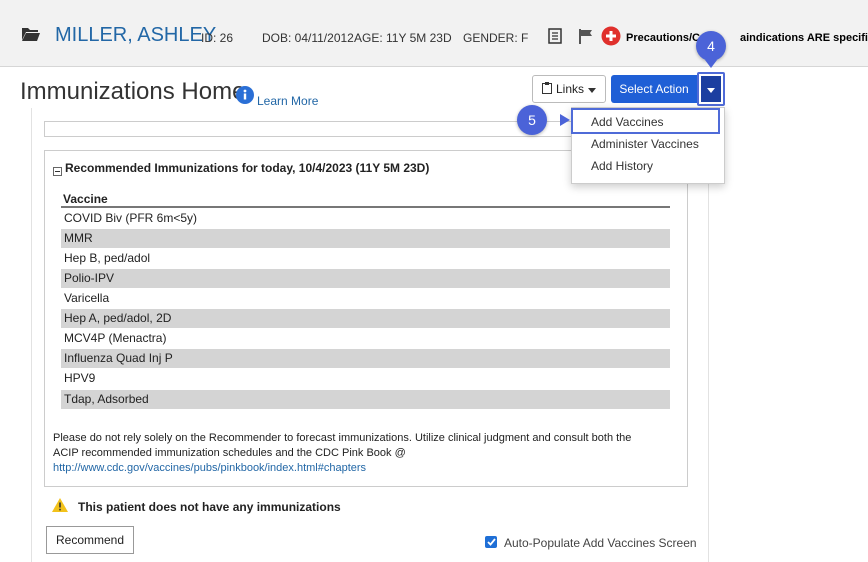  What do you see at coordinates (645, 121) in the screenshot?
I see `add-vaccines-highlight` at bounding box center [645, 121].